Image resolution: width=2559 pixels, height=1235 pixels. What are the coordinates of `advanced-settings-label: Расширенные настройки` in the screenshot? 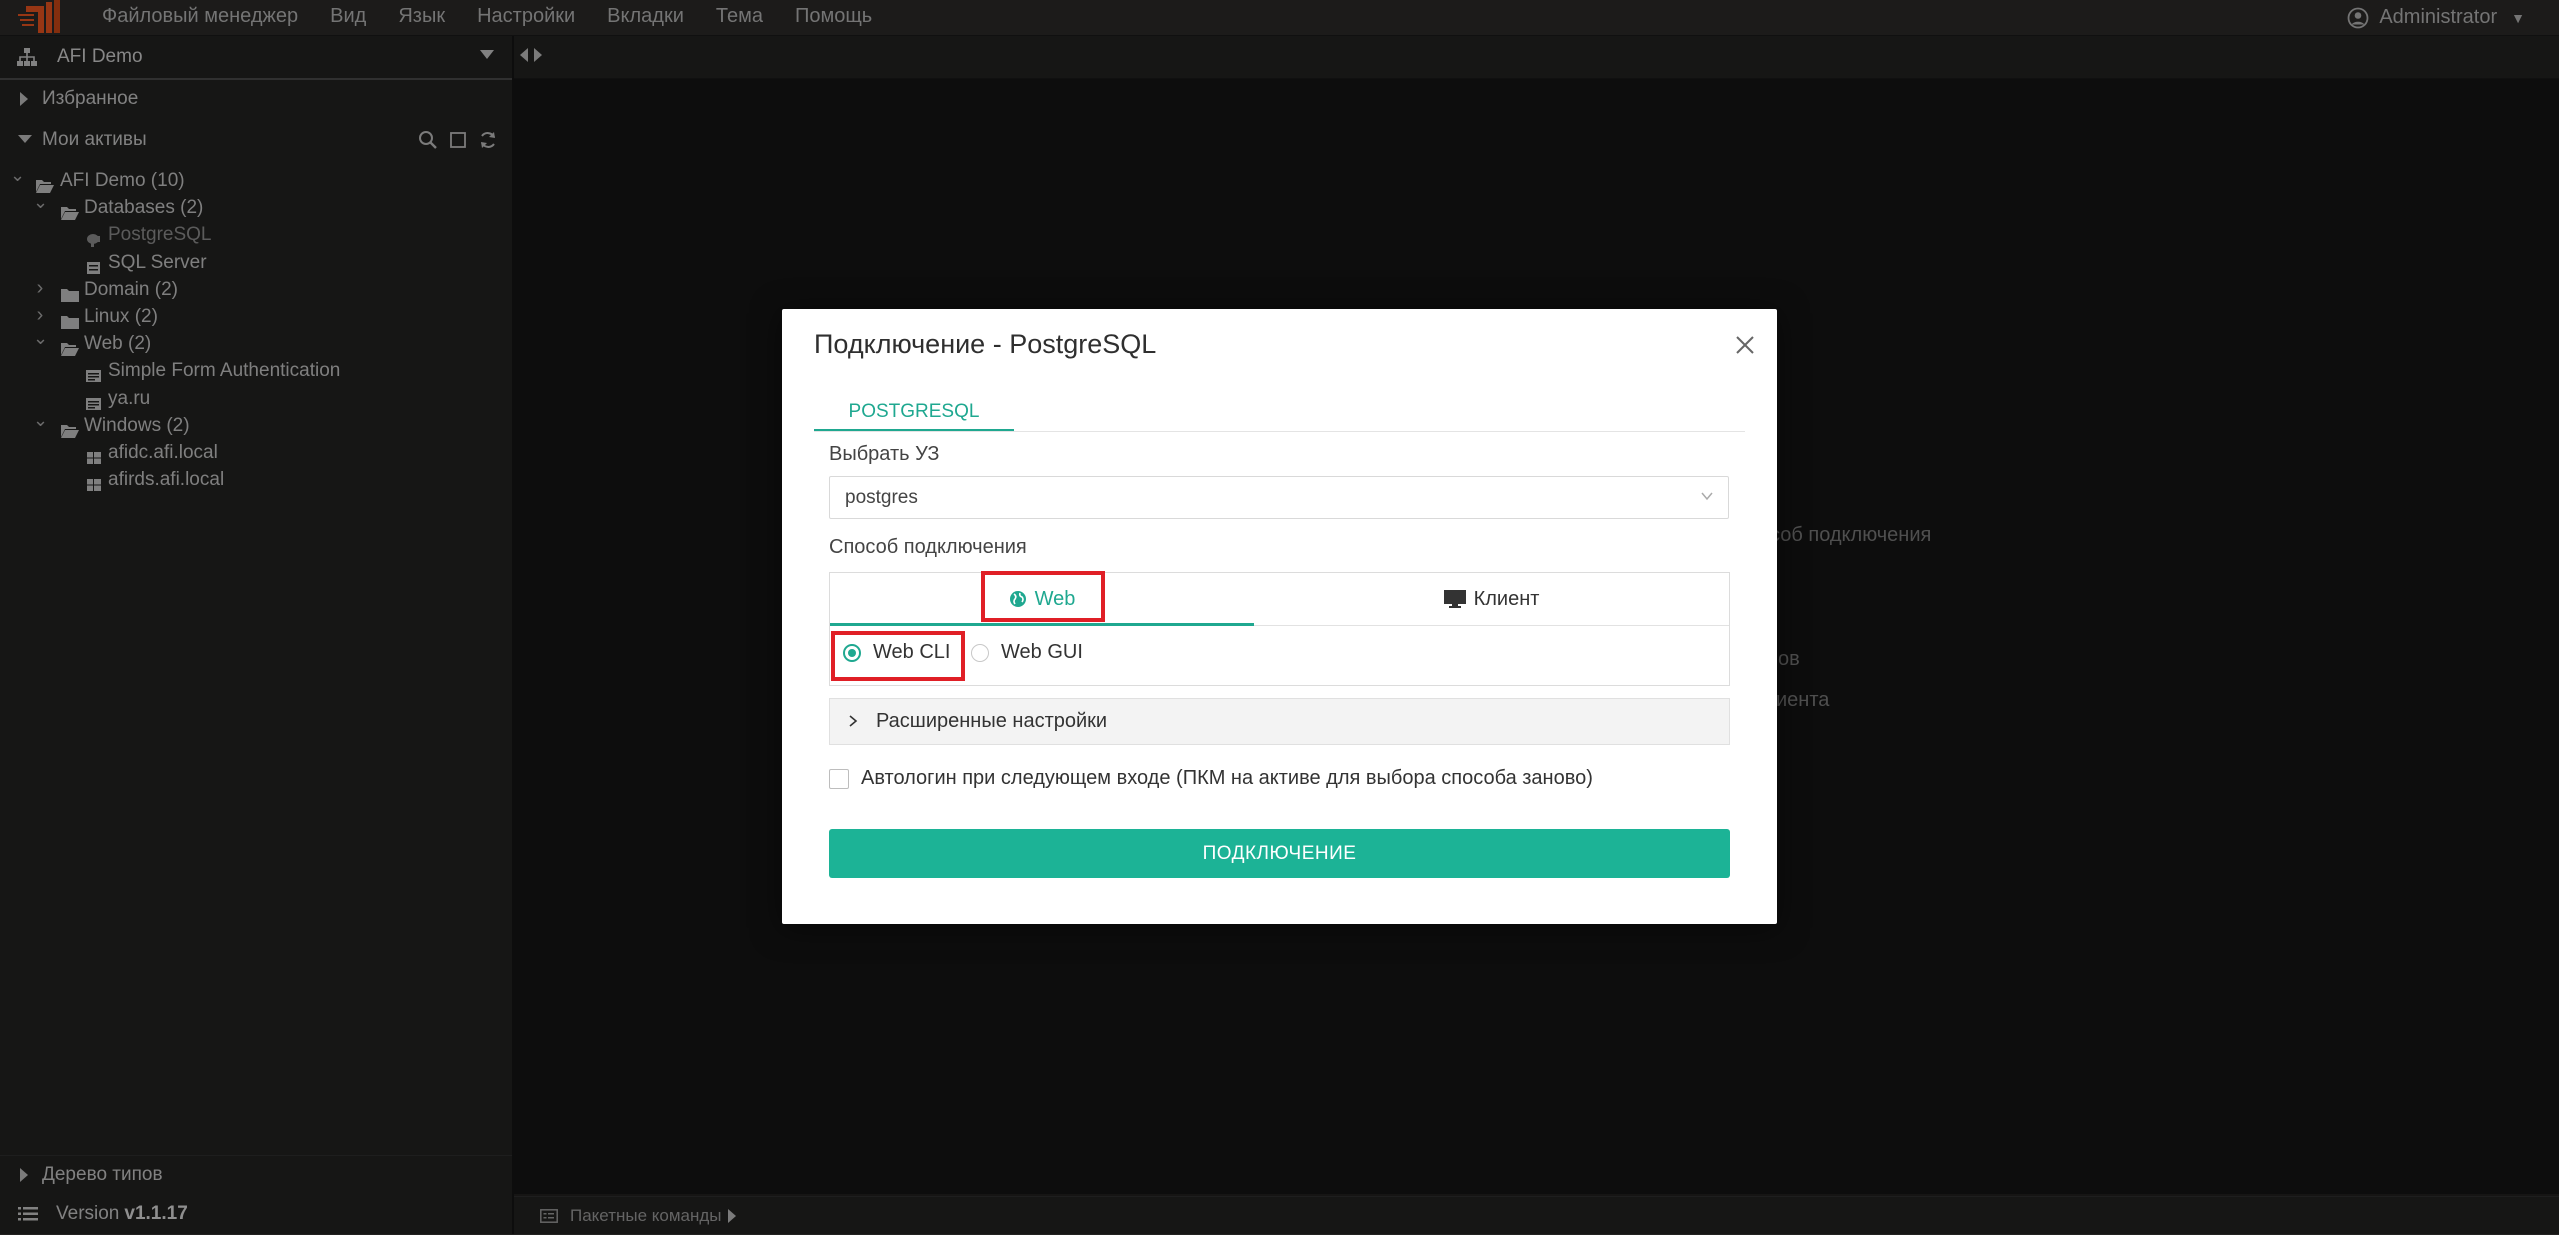 It's located at (992, 721).